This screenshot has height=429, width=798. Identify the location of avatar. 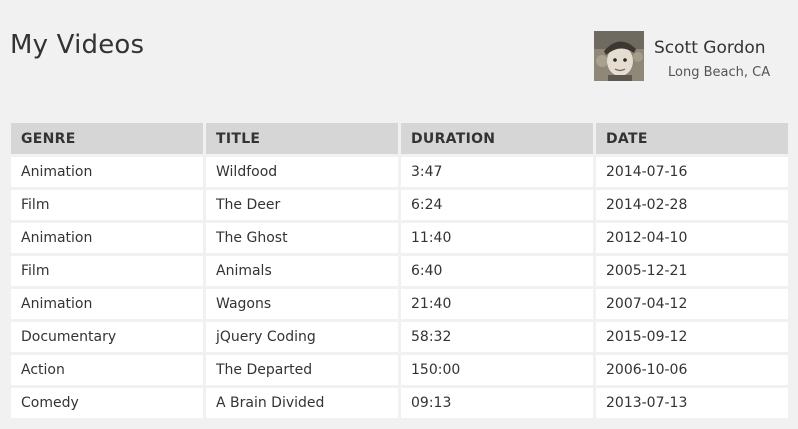
(619, 56).